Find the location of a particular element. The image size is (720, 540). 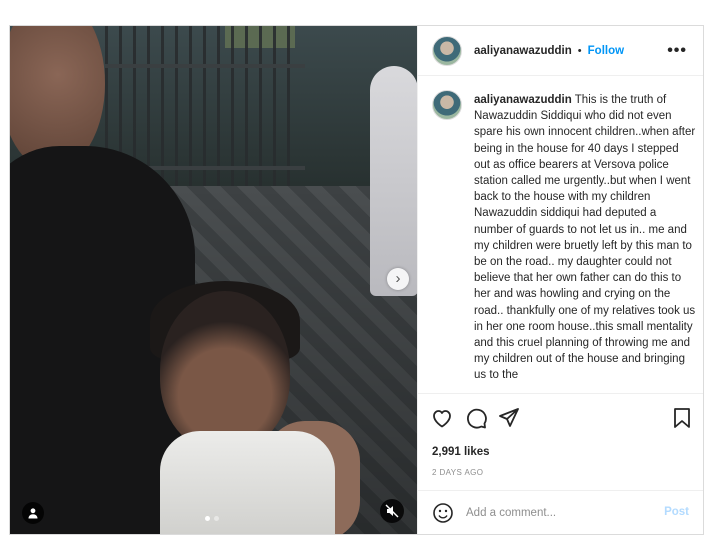

post-header: aaliyanawazuddin • Follow ••• is located at coordinates (560, 51).